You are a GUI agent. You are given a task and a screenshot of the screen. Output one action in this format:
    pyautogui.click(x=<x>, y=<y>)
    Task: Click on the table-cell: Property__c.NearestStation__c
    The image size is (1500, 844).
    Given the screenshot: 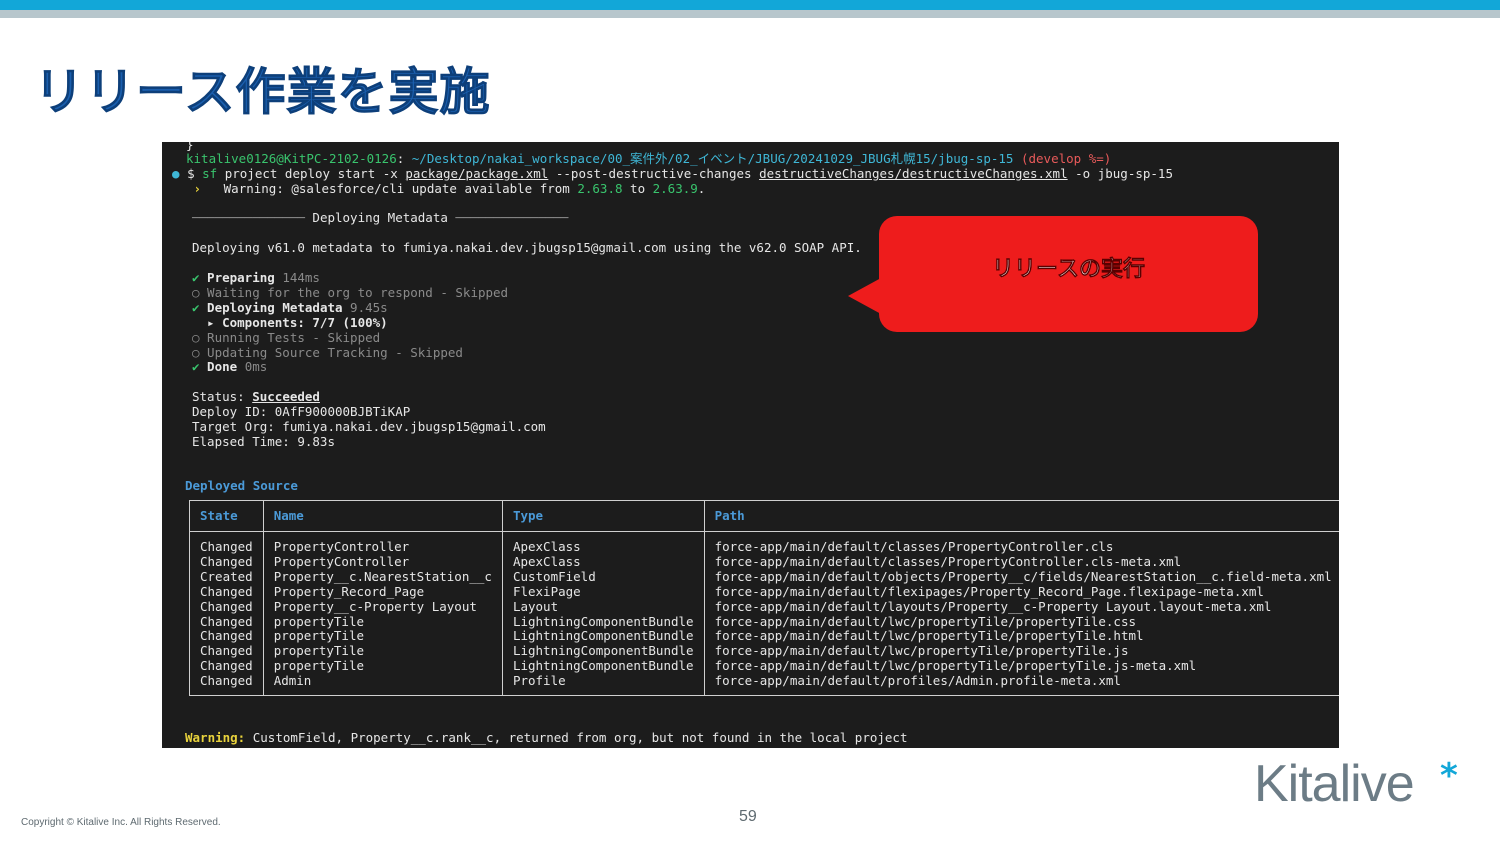 What is the action you would take?
    pyautogui.click(x=382, y=577)
    